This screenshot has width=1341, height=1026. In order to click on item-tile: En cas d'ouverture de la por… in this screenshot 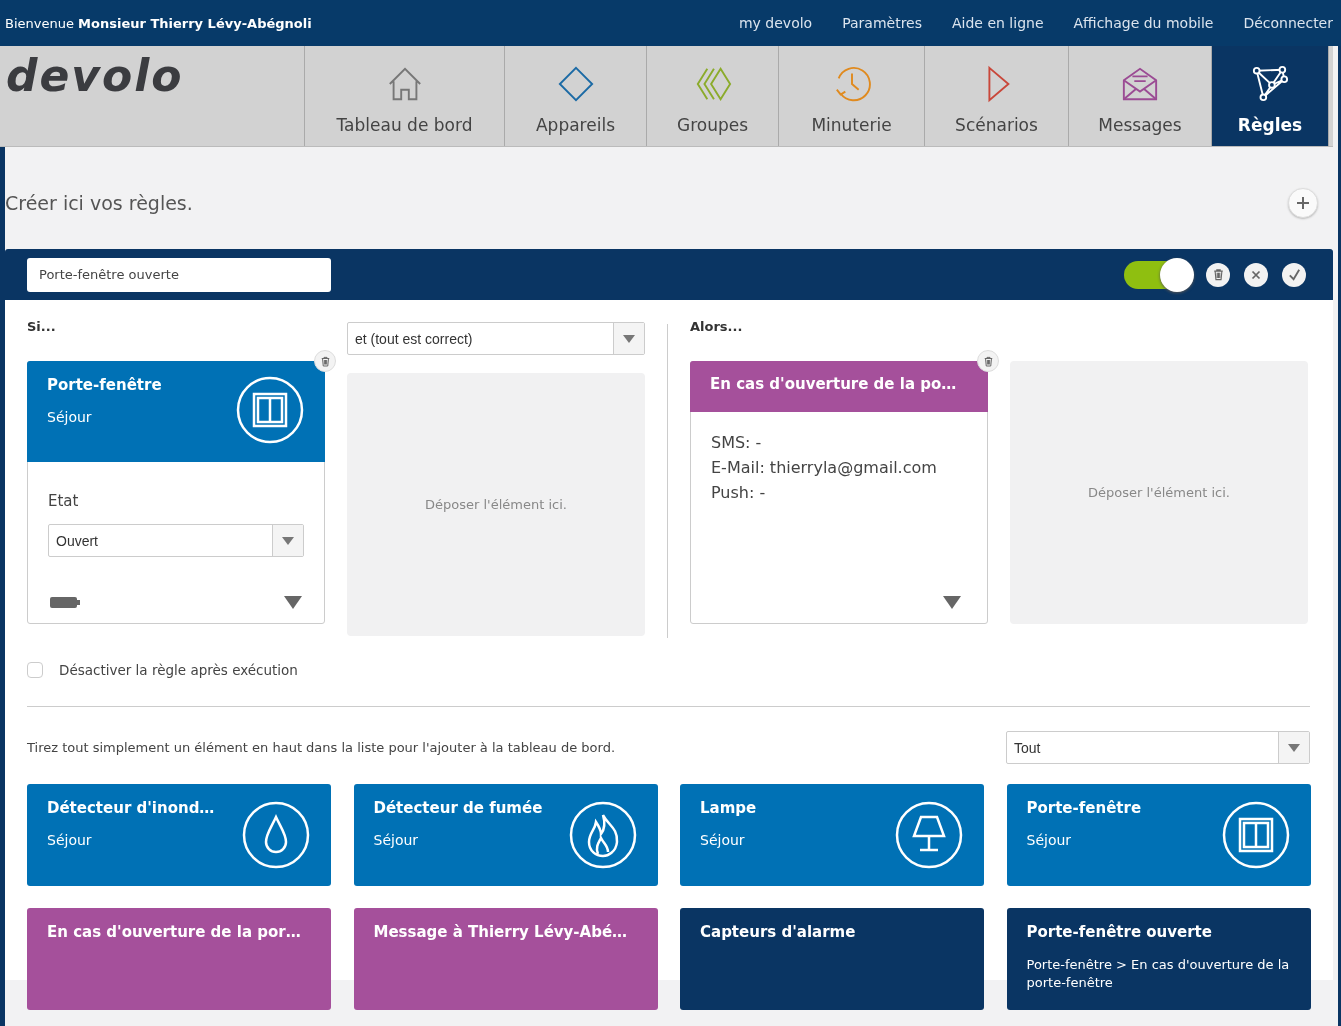, I will do `click(179, 959)`.